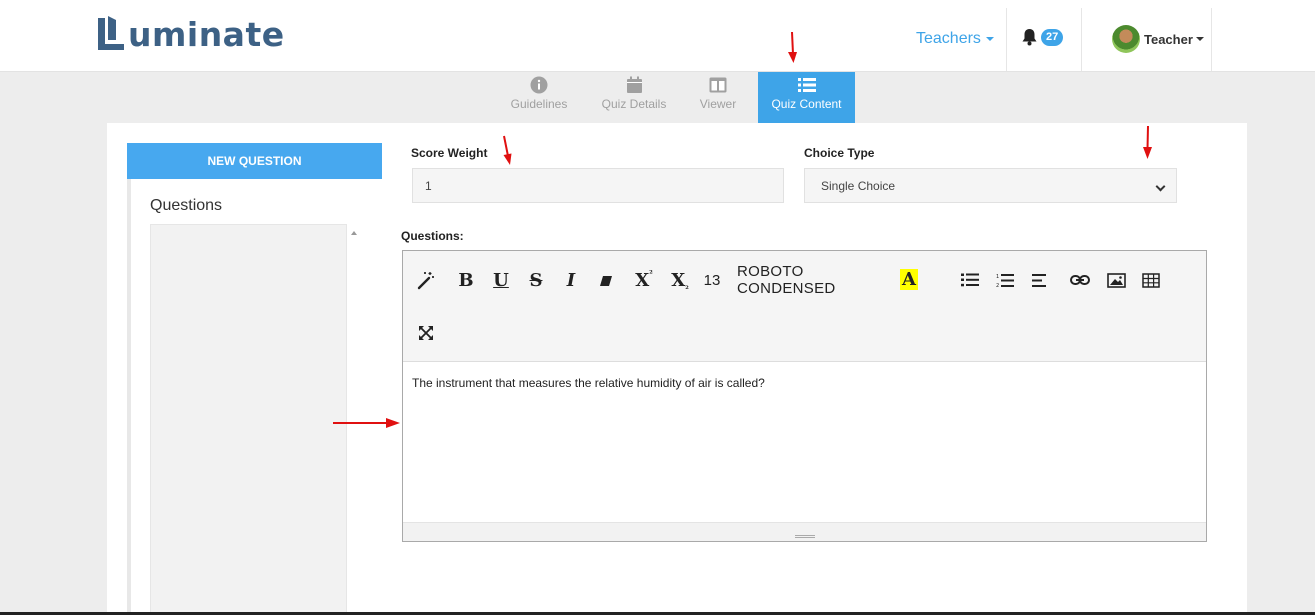 Image resolution: width=1315 pixels, height=615 pixels. What do you see at coordinates (712, 280) in the screenshot?
I see `font-size-button: 13` at bounding box center [712, 280].